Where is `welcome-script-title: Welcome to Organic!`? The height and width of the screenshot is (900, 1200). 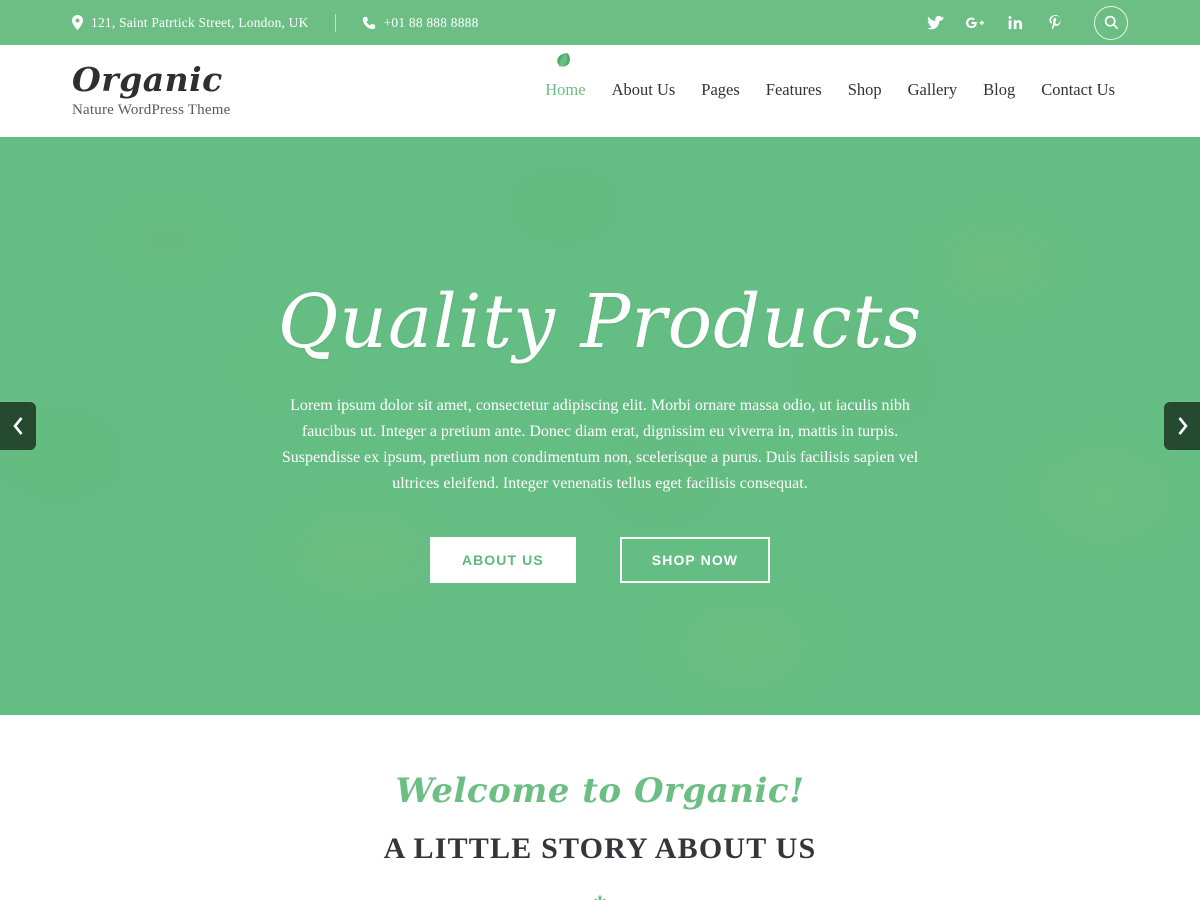 welcome-script-title: Welcome to Organic! is located at coordinates (600, 791).